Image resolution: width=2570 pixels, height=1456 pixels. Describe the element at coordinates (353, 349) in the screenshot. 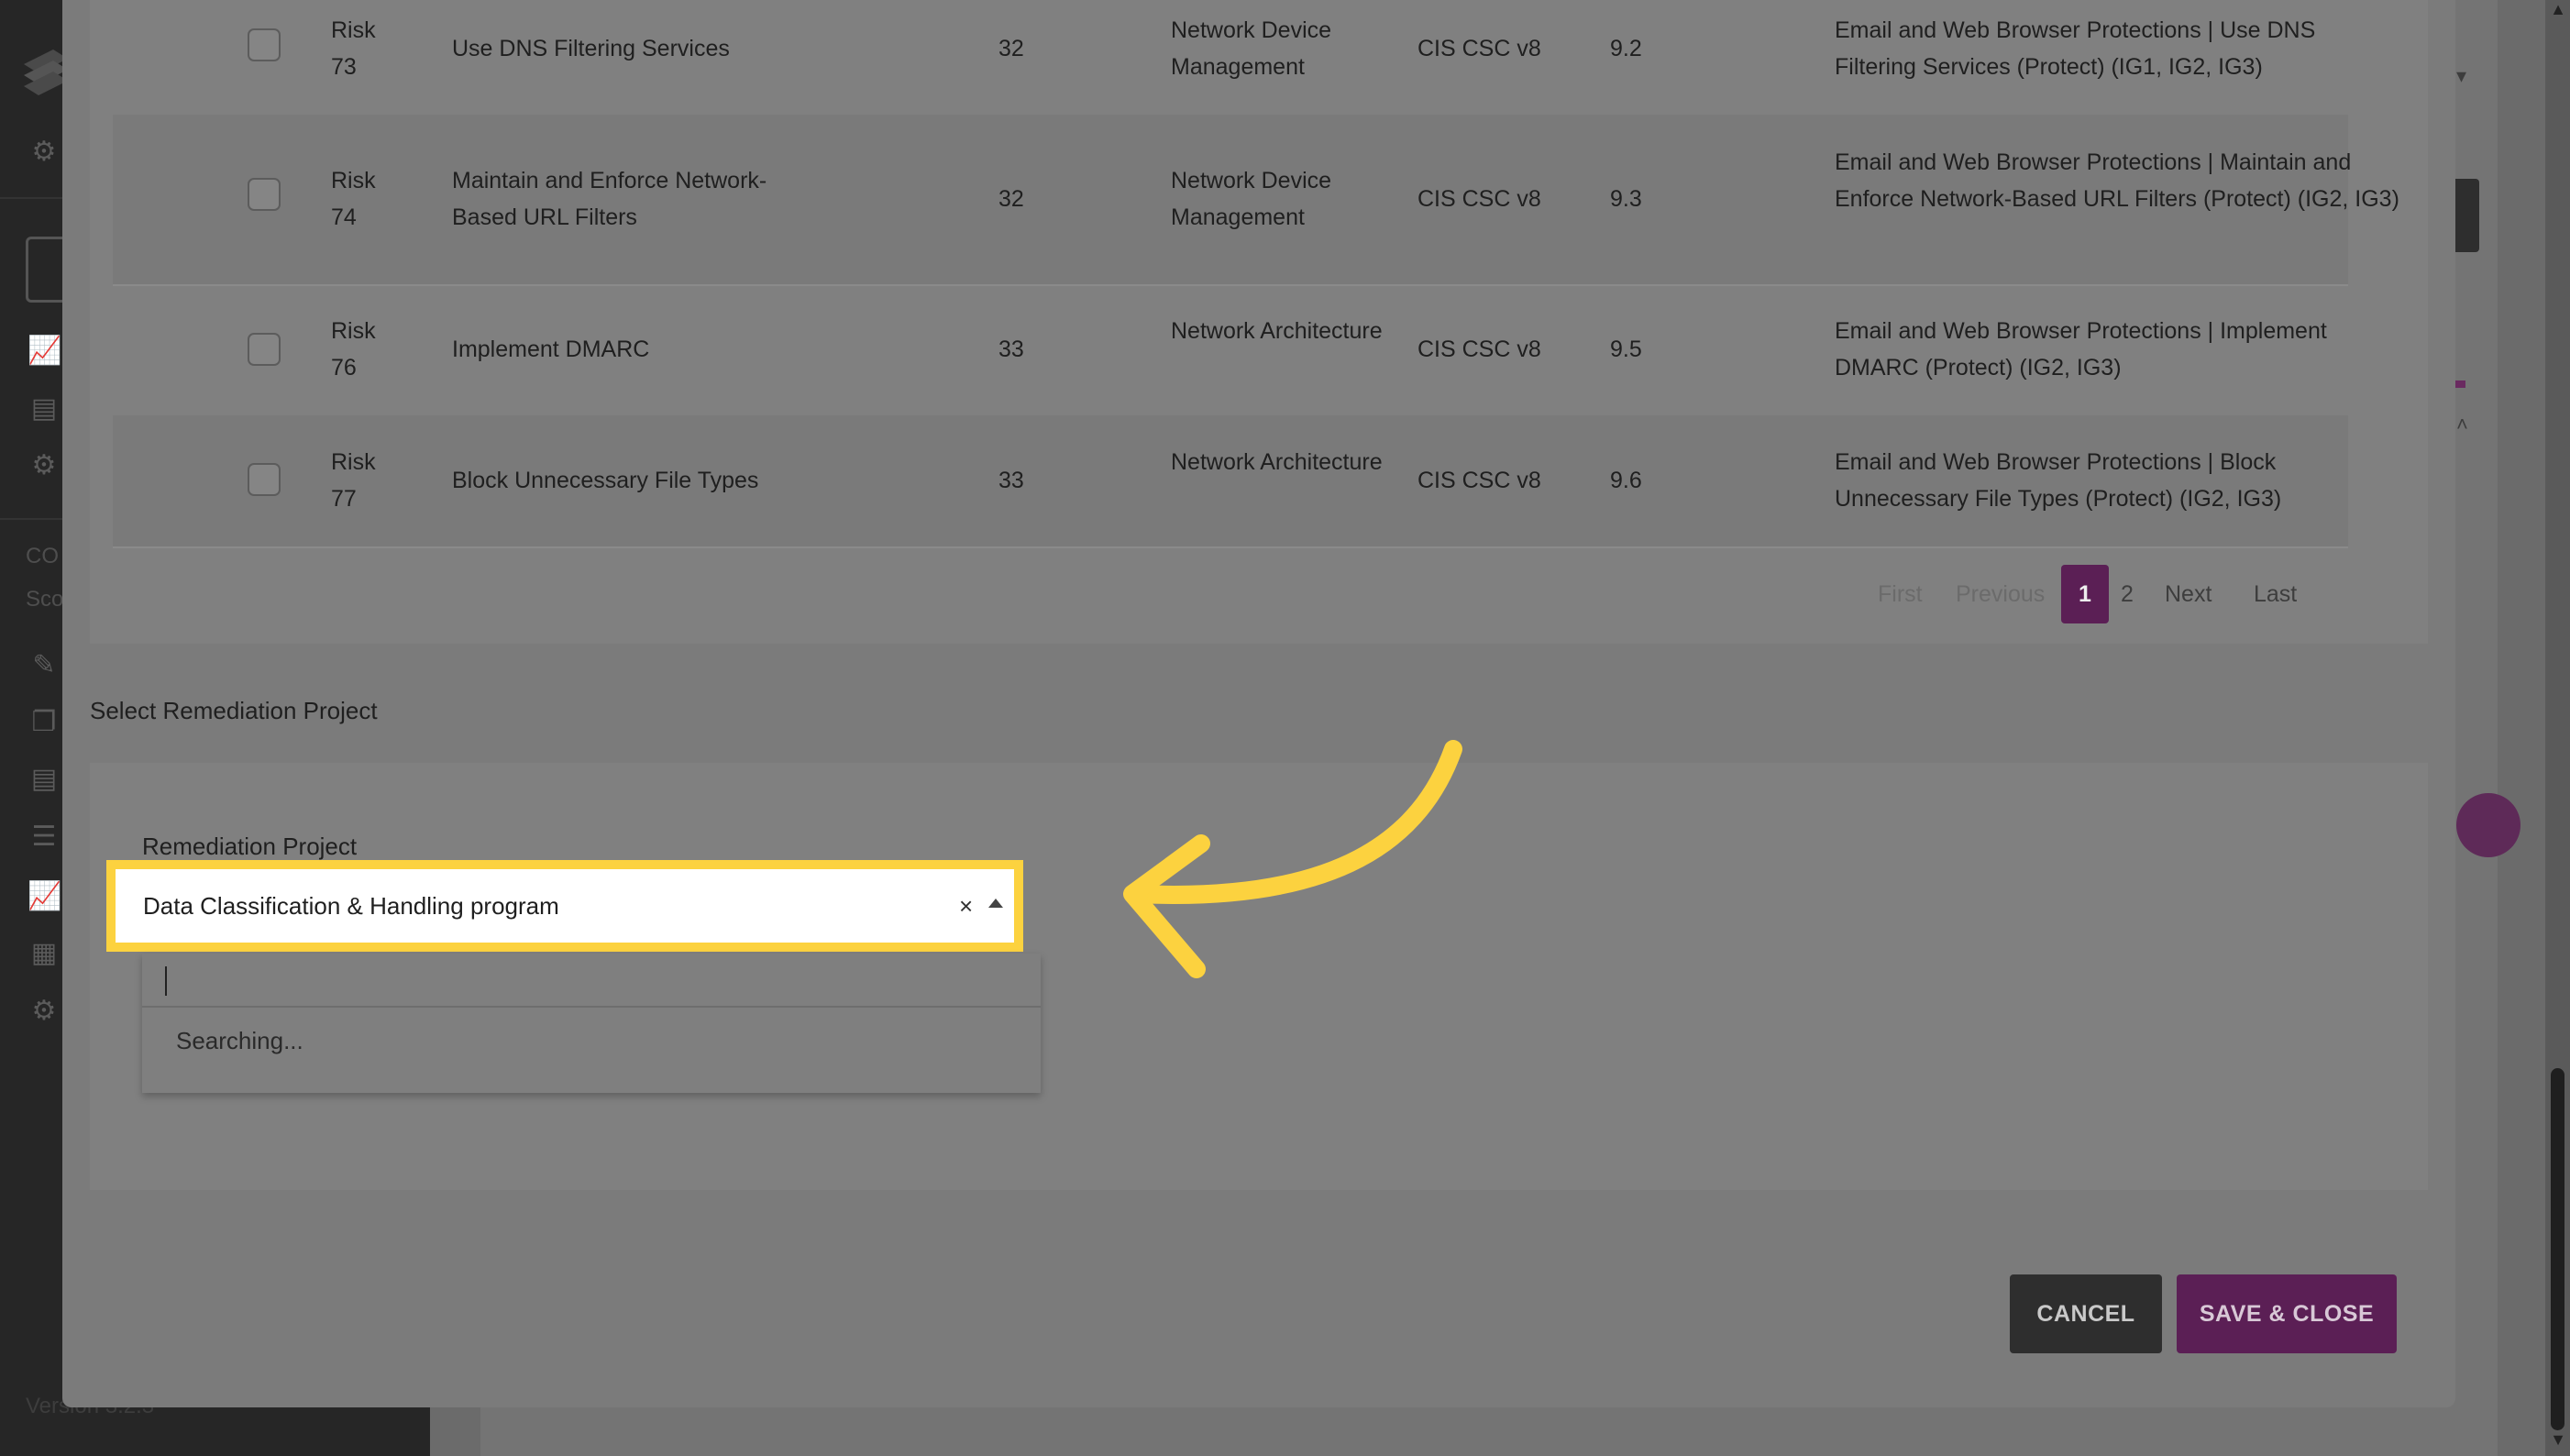

I see `risk-id: Risk 76` at that location.